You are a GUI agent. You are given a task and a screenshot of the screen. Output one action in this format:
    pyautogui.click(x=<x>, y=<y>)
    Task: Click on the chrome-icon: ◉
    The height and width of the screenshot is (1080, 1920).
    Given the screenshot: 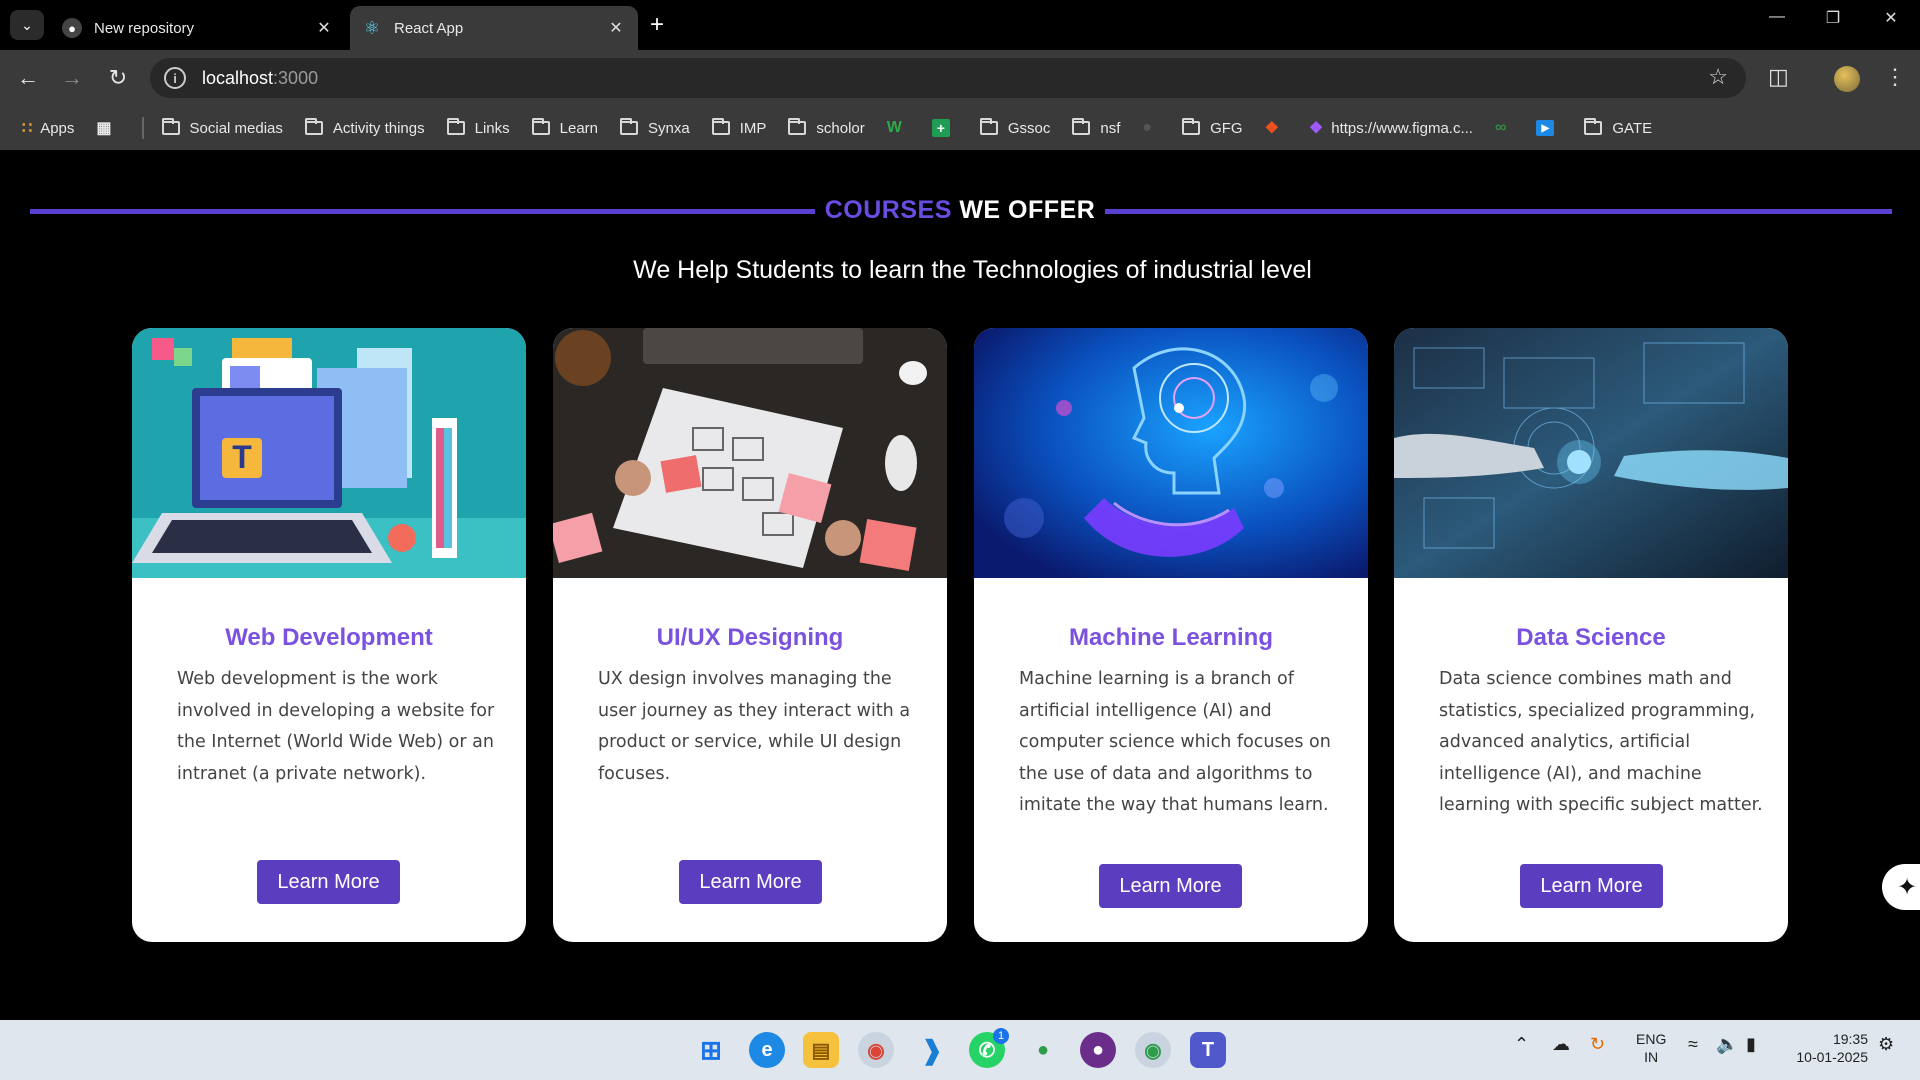 What is the action you would take?
    pyautogui.click(x=876, y=1050)
    